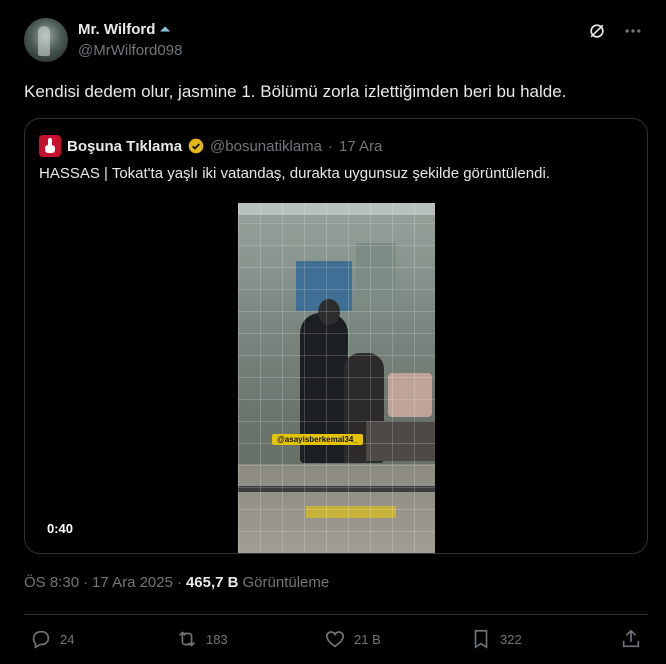 This screenshot has height=664, width=666. Describe the element at coordinates (46, 40) in the screenshot. I see `avatar` at that location.